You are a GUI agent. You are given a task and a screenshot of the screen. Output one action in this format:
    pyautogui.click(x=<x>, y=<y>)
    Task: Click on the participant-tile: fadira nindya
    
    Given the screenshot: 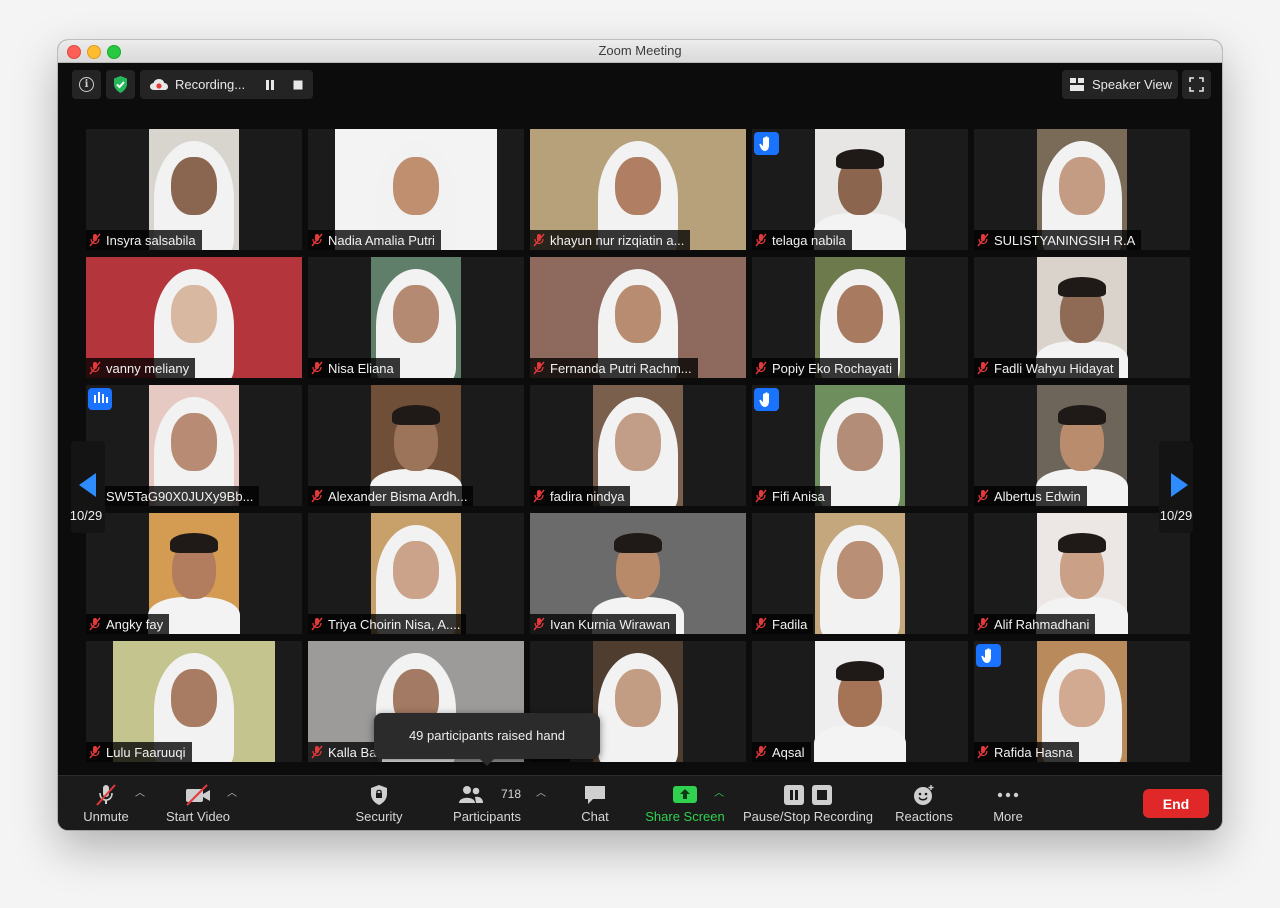 What is the action you would take?
    pyautogui.click(x=638, y=445)
    